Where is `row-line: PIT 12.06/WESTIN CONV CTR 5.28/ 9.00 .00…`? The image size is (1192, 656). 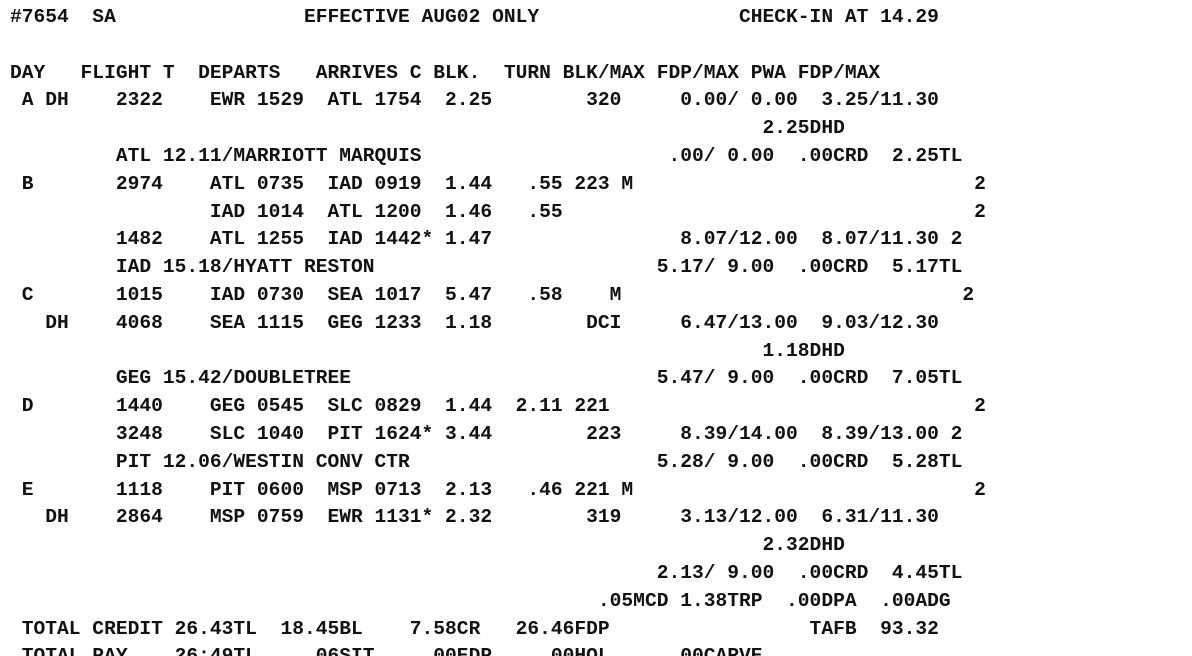
row-line: PIT 12.06/WESTIN CONV CTR 5.28/ 9.00 .00… is located at coordinates (486, 461).